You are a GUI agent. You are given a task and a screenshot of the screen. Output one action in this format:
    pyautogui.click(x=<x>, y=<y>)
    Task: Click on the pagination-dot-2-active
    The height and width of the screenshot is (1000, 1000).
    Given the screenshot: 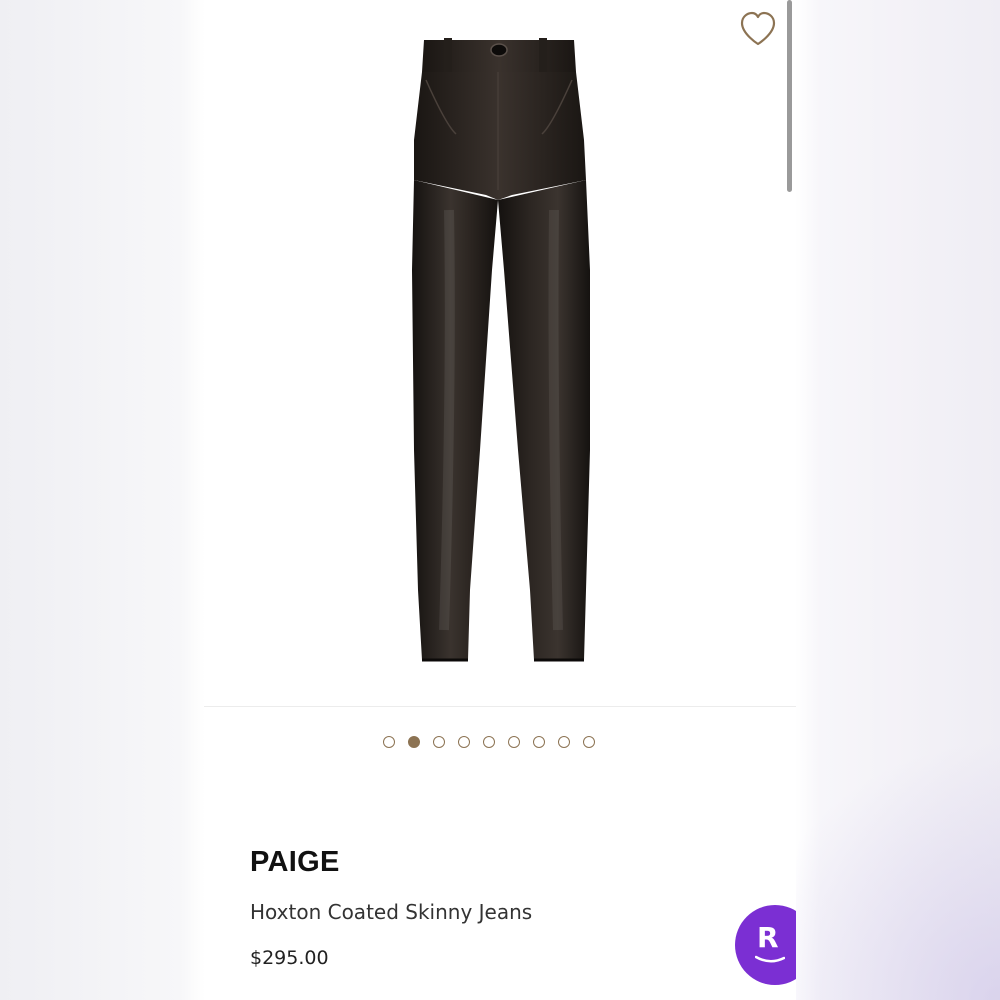 What is the action you would take?
    pyautogui.click(x=414, y=742)
    